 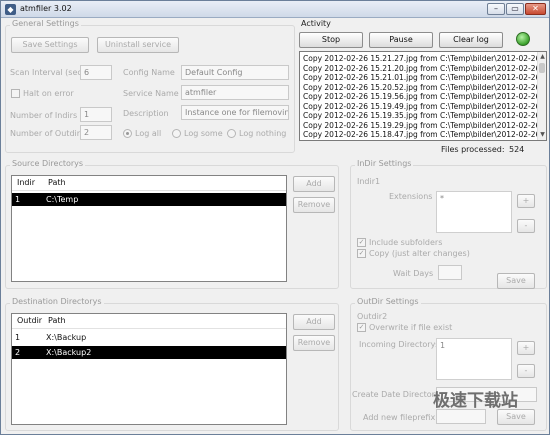 What do you see at coordinates (396, 394) in the screenshot?
I see `create-date-directory-label: Create Date Directory` at bounding box center [396, 394].